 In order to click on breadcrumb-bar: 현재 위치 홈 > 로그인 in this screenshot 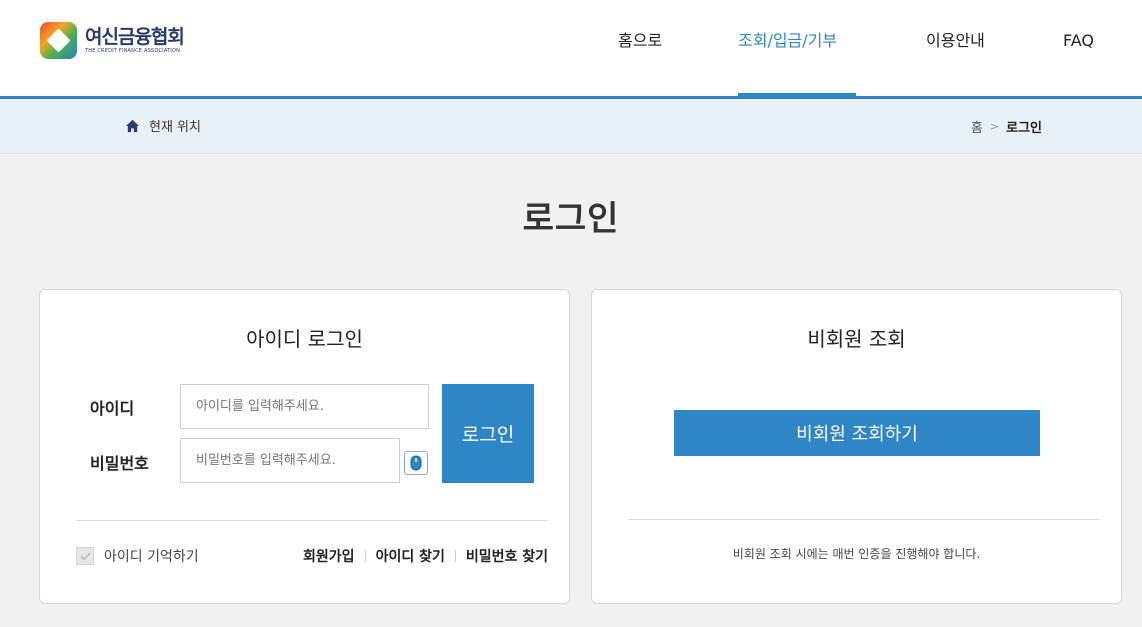, I will do `click(571, 126)`.